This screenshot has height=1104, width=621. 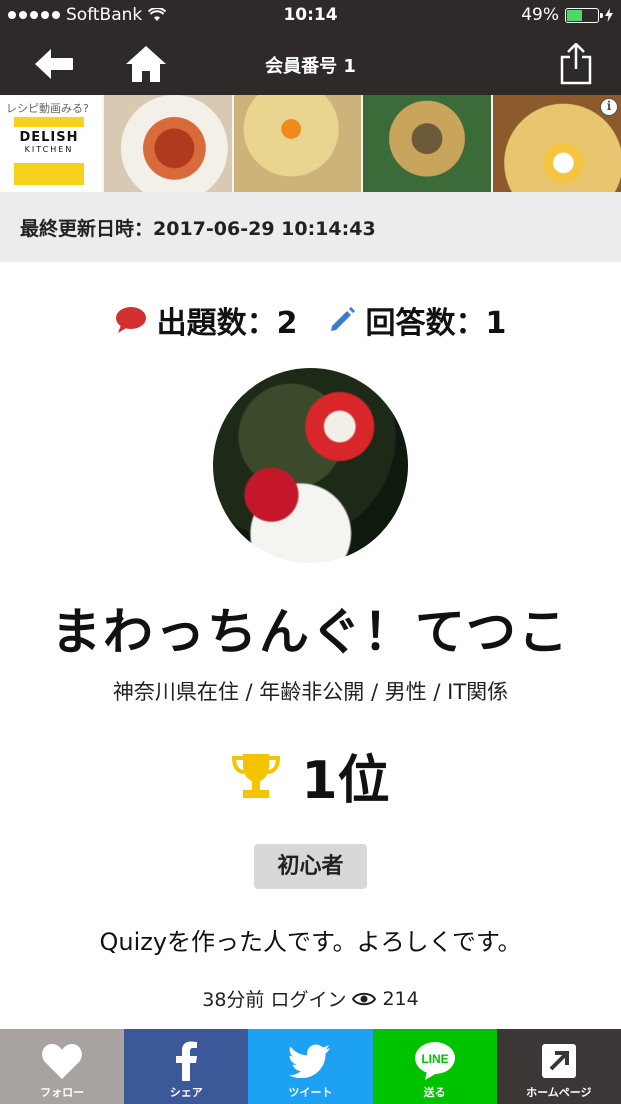 I want to click on logo-line1: DELISH, so click(x=49, y=137).